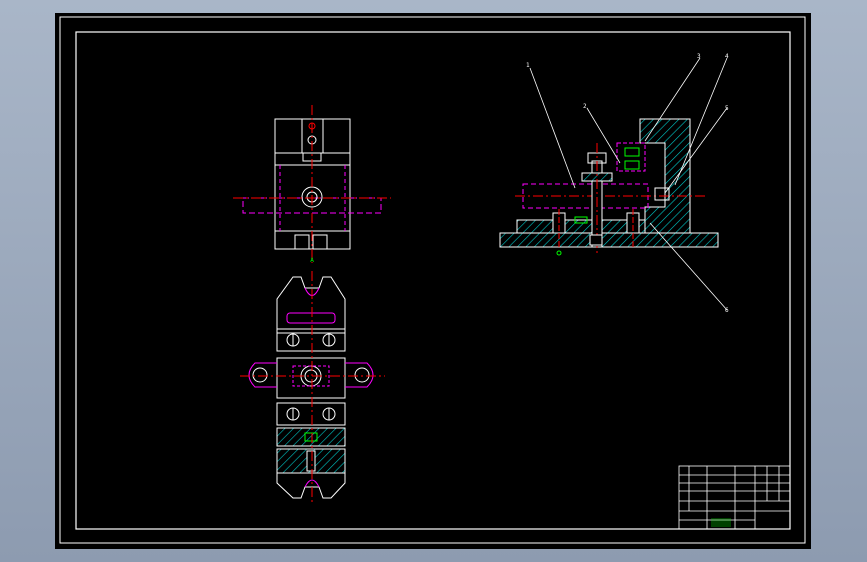  Describe the element at coordinates (528, 65) in the screenshot. I see `balloon-1: 1` at that location.